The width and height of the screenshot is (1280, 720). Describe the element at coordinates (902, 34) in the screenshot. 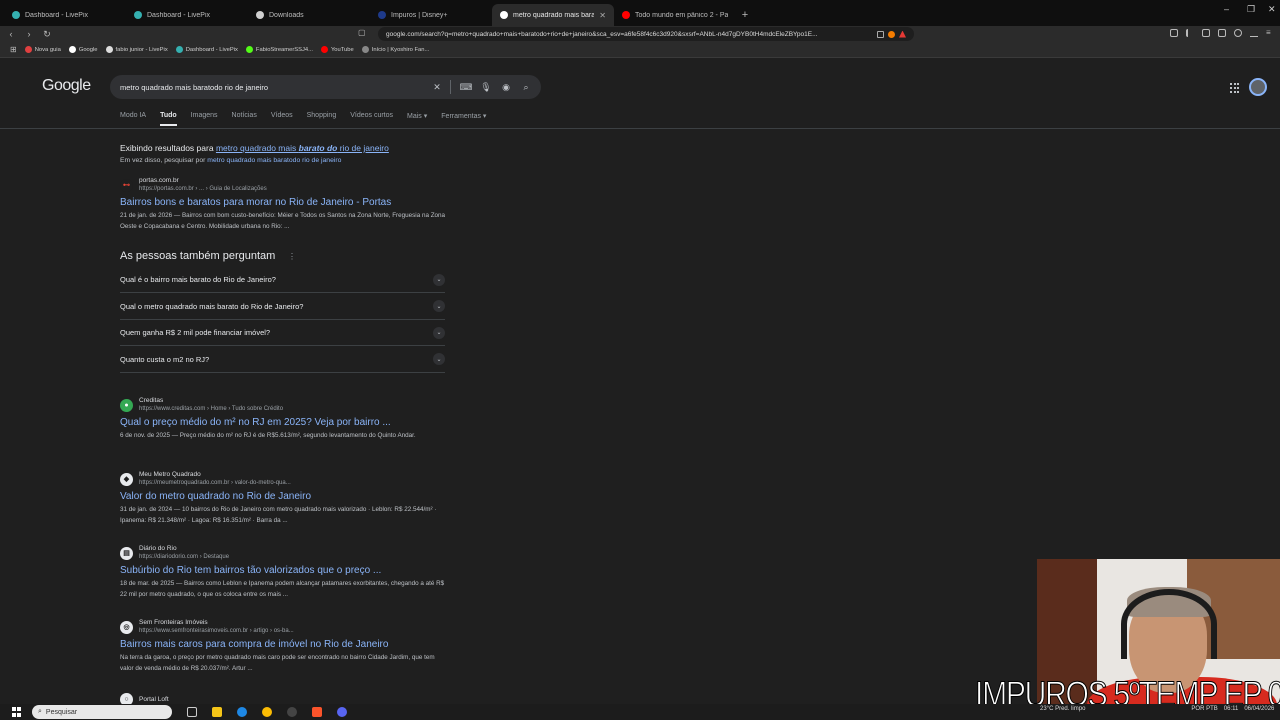

I see `brave-rewards-icon` at that location.